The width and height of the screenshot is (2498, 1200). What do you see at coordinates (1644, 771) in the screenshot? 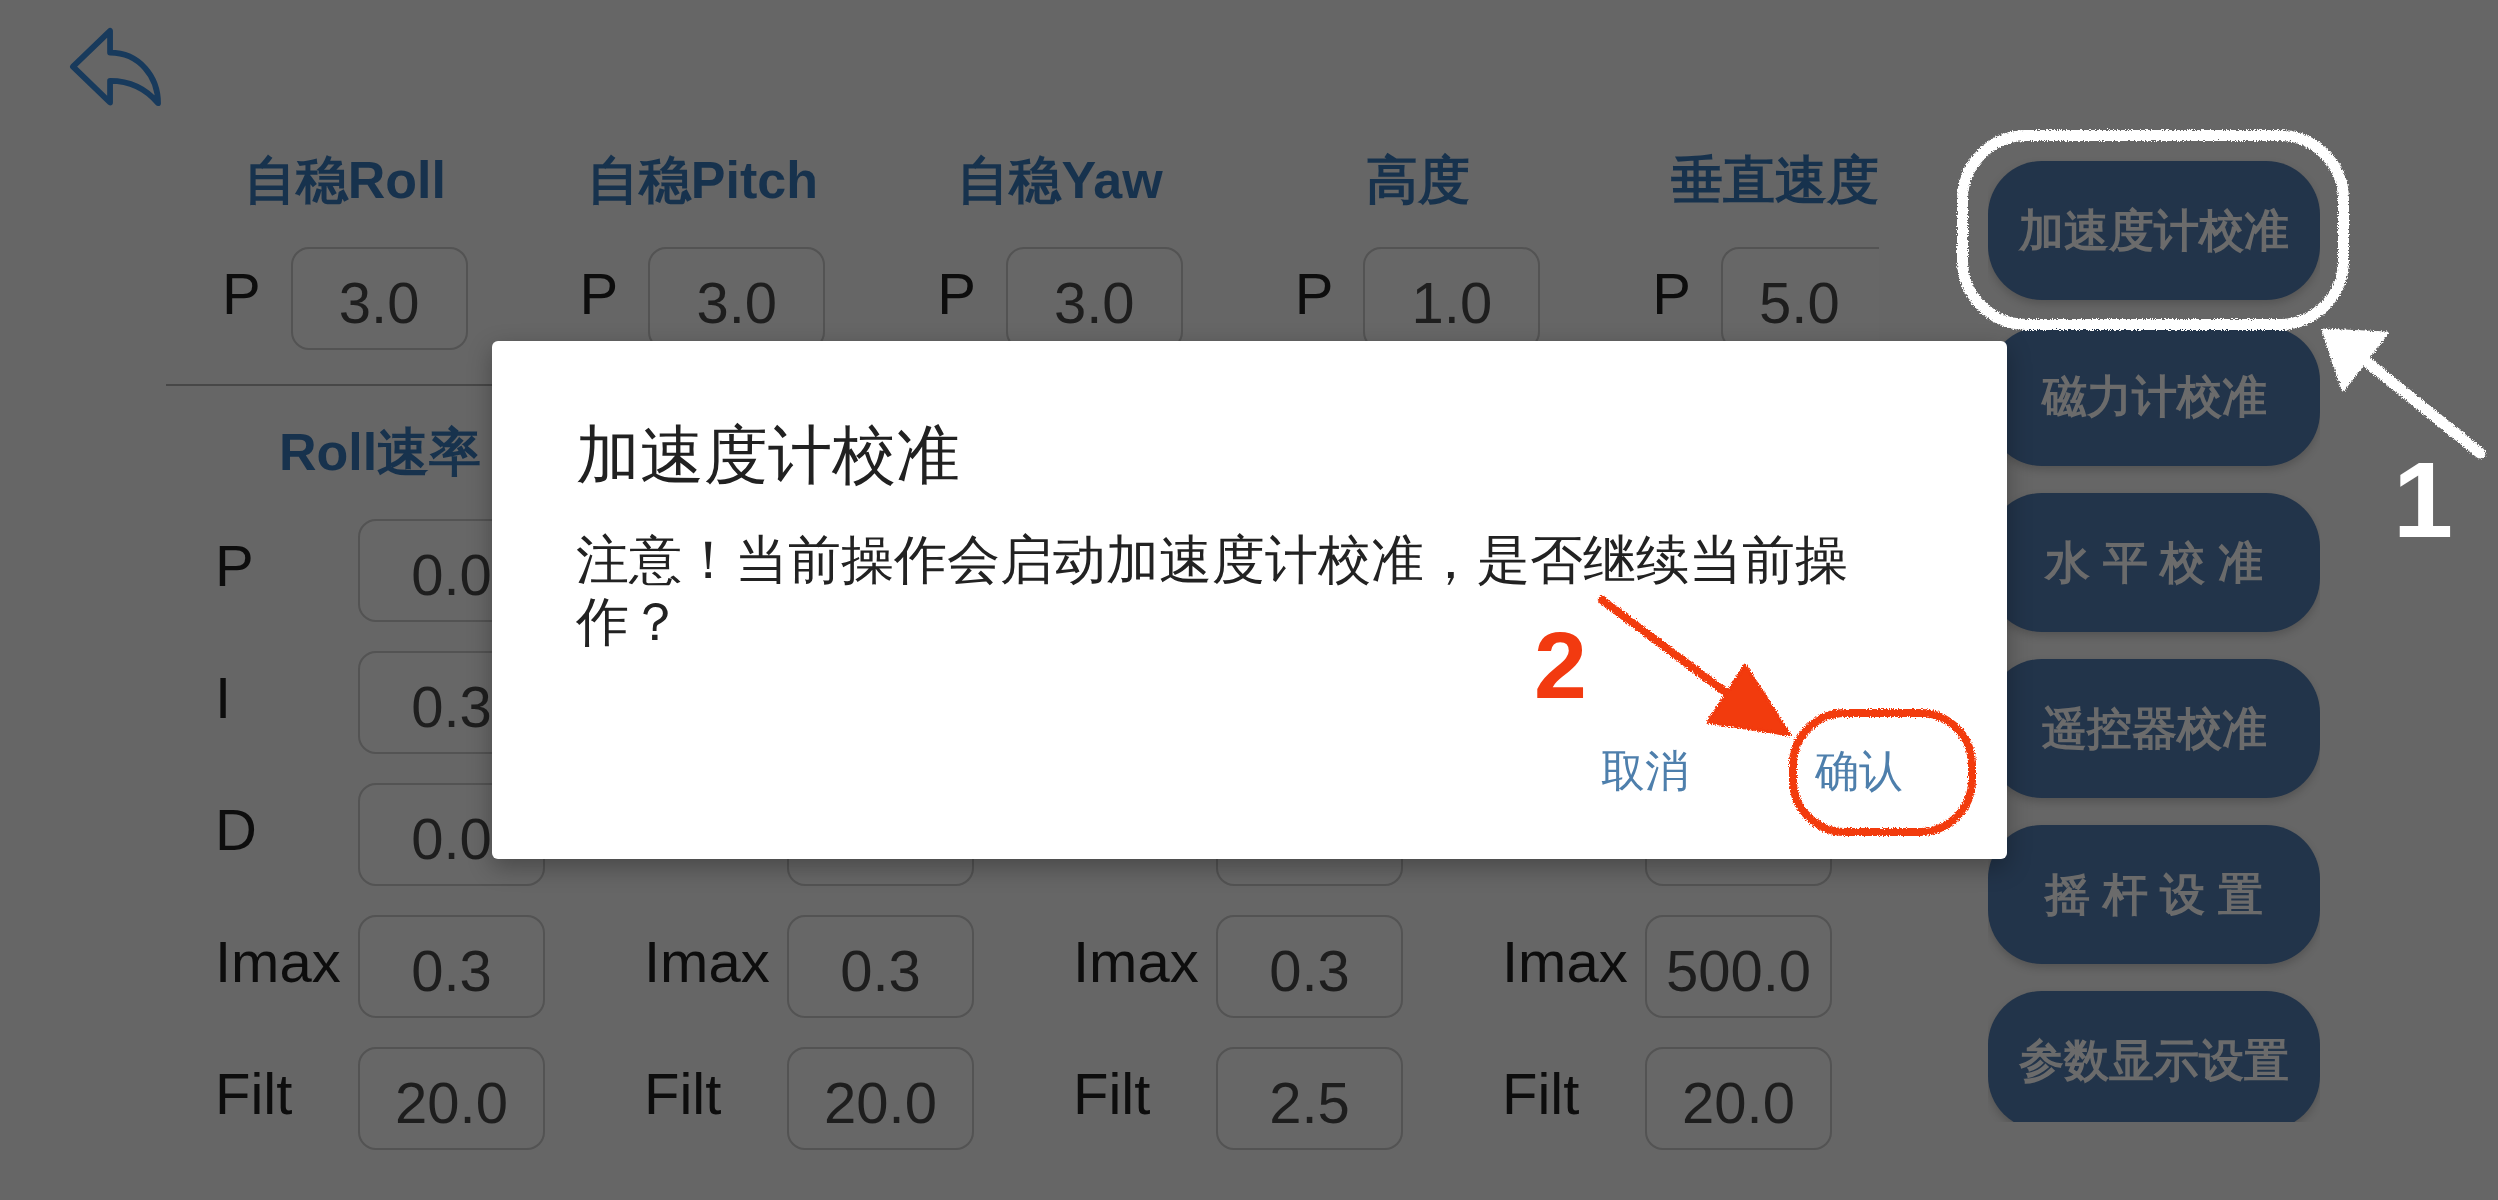
I see `dialog-button: 取消` at bounding box center [1644, 771].